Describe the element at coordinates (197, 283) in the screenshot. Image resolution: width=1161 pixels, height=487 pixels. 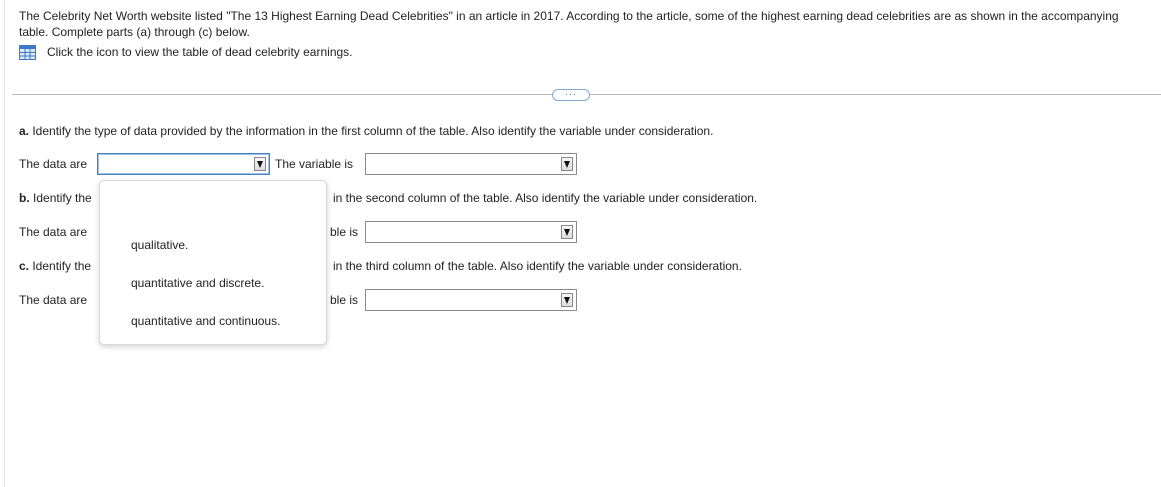
I see `option-quantitative-discrete: quantitative and discrete.` at that location.